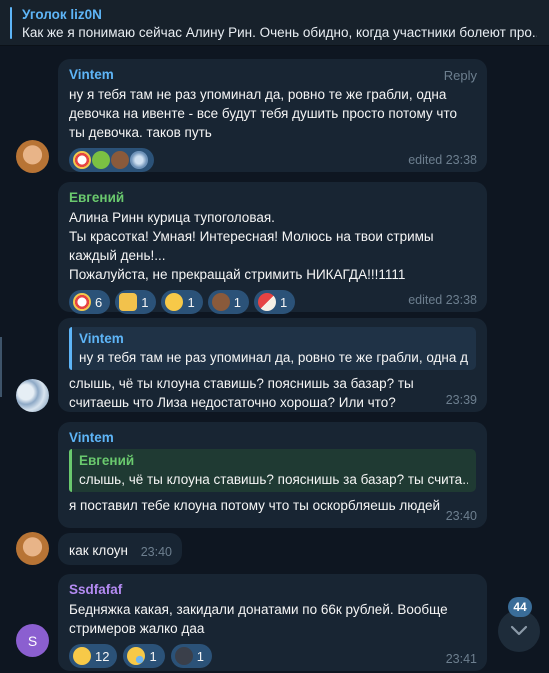 This screenshot has width=549, height=673. Describe the element at coordinates (272, 198) in the screenshot. I see `message-author: Евгений` at that location.